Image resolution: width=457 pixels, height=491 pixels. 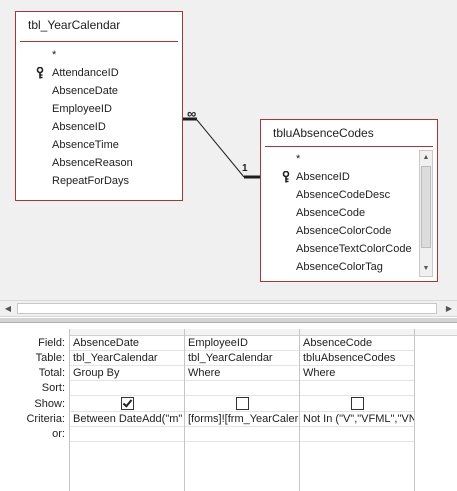 What do you see at coordinates (92, 163) in the screenshot?
I see `field-name: AbsenceReason` at bounding box center [92, 163].